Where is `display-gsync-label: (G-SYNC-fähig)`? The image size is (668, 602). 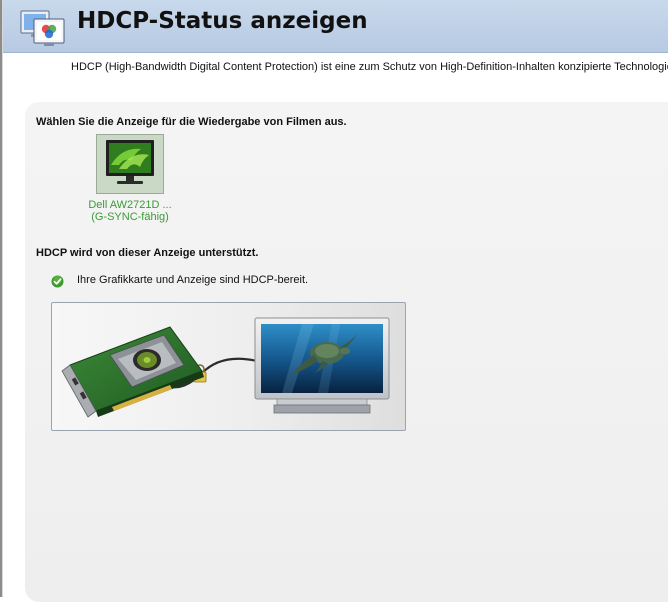
display-gsync-label: (G-SYNC-fähig) is located at coordinates (130, 217).